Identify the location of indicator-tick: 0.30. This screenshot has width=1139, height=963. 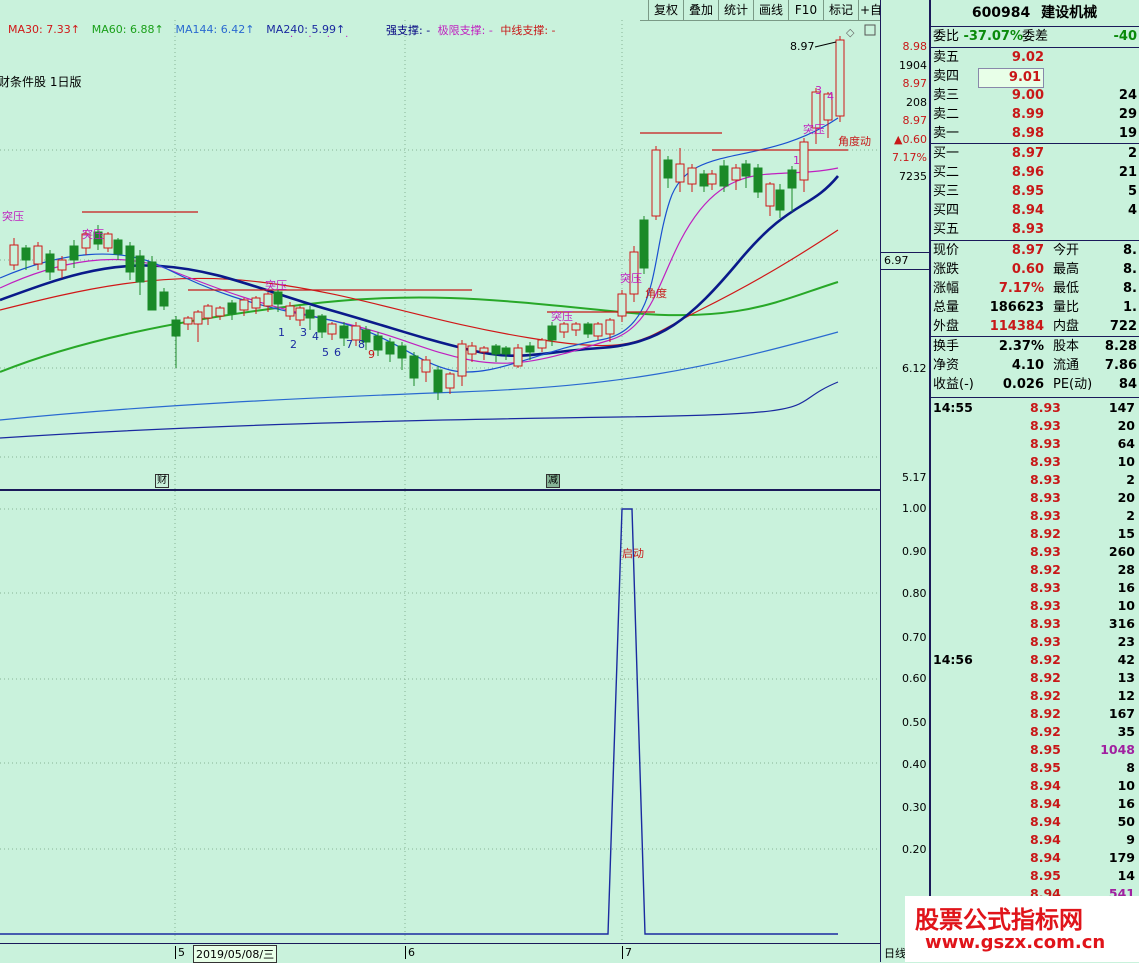
(914, 807).